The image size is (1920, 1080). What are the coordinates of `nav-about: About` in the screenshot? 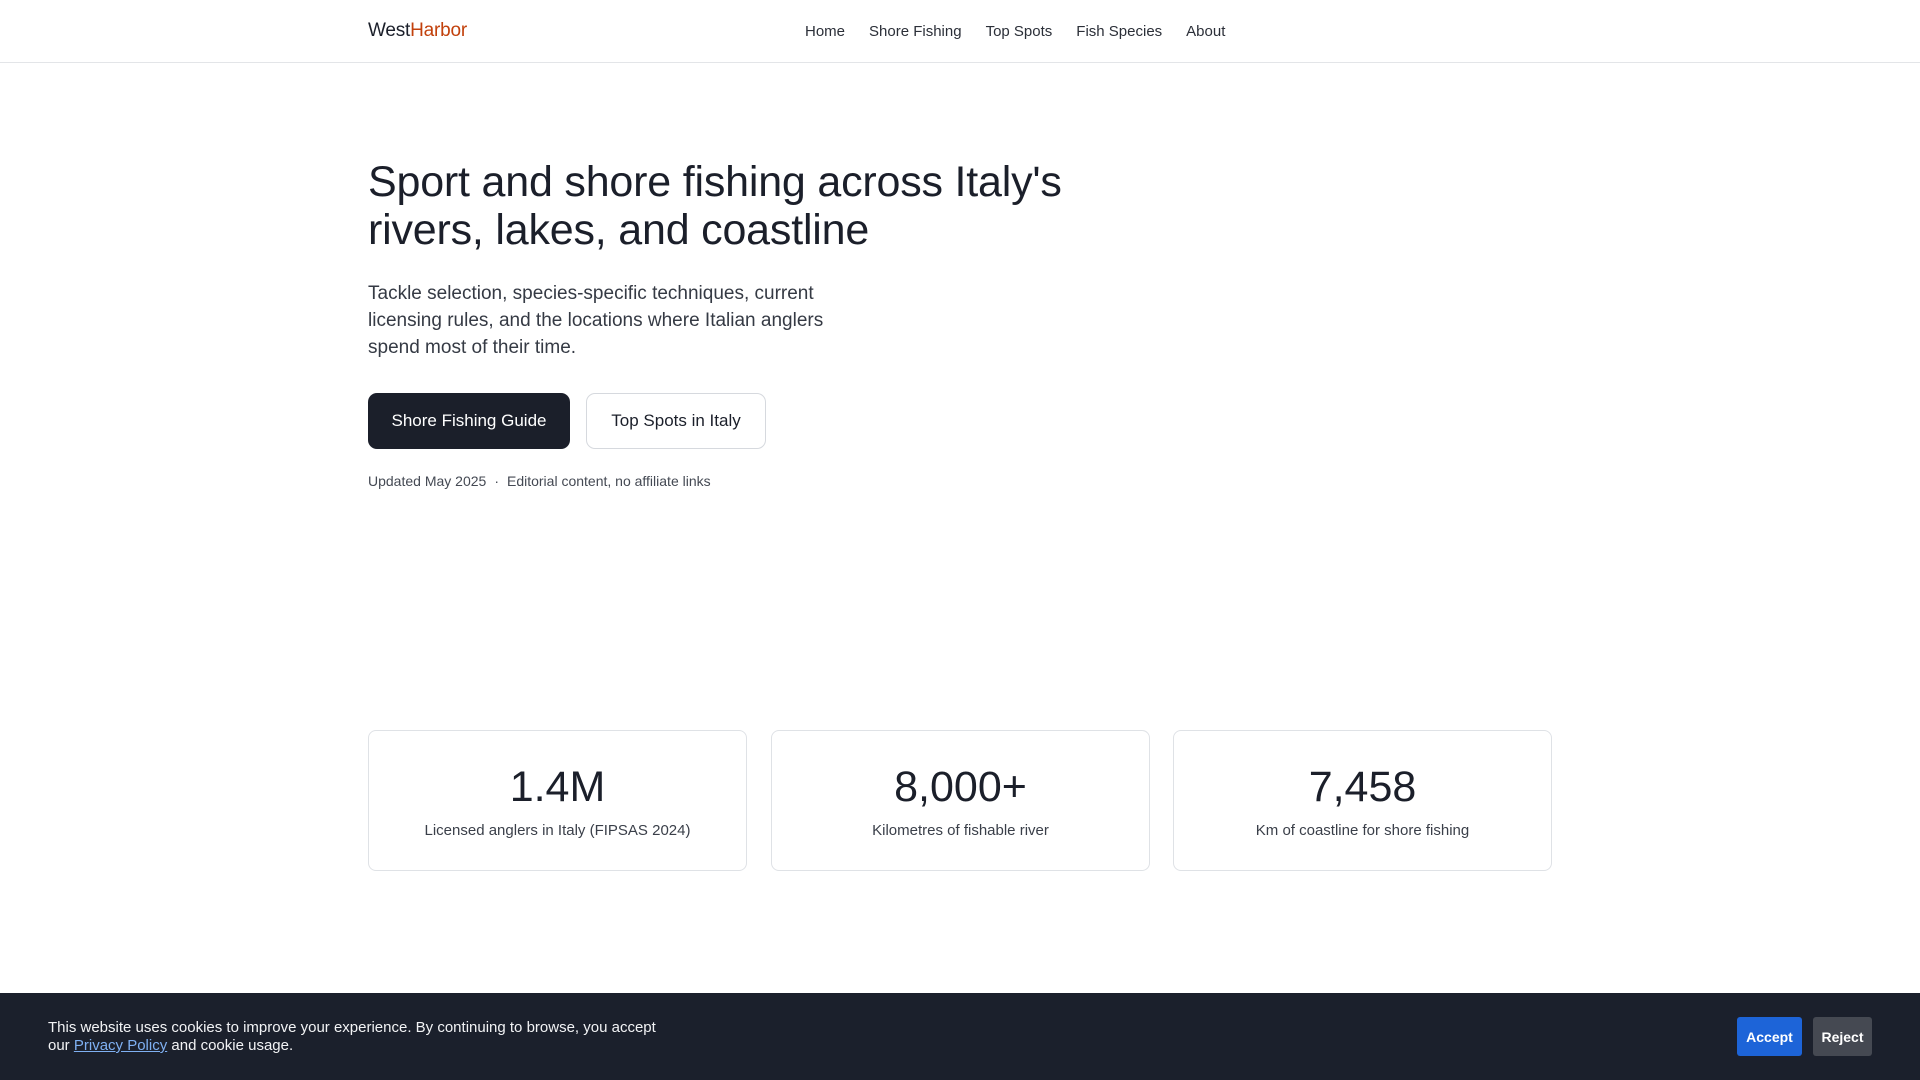 It's located at (1205, 31).